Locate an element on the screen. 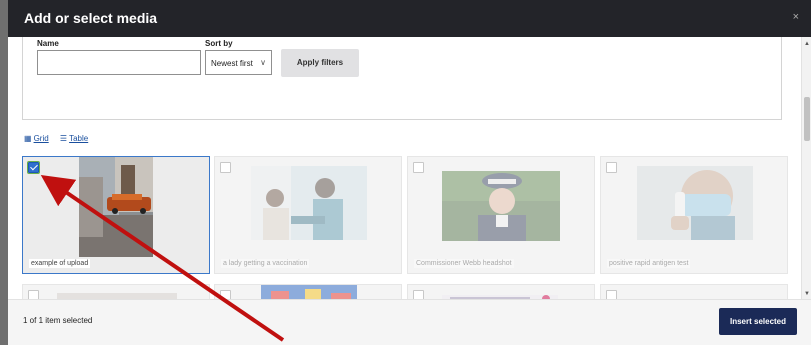 This screenshot has height=345, width=811. name-label: Name is located at coordinates (48, 43).